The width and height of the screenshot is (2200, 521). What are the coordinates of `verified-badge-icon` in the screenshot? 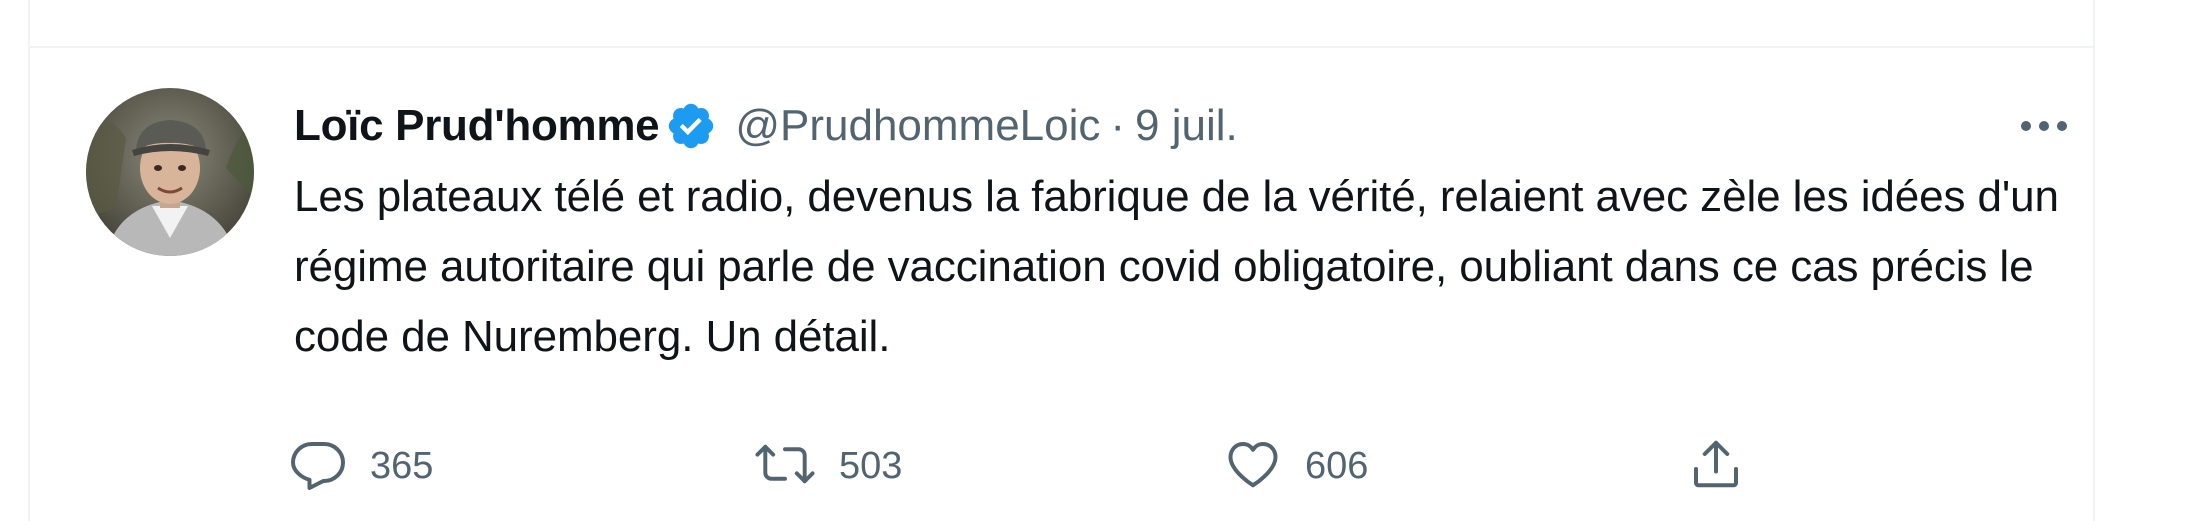 It's located at (691, 126).